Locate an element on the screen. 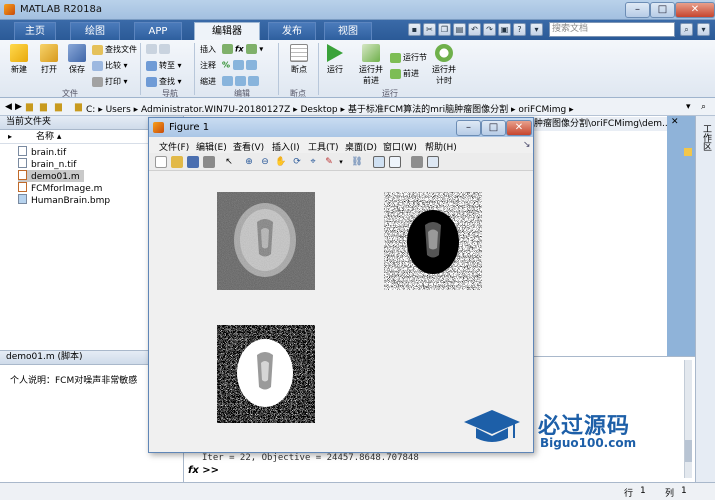 The height and width of the screenshot is (500, 715). help-icon: ? is located at coordinates (519, 29).